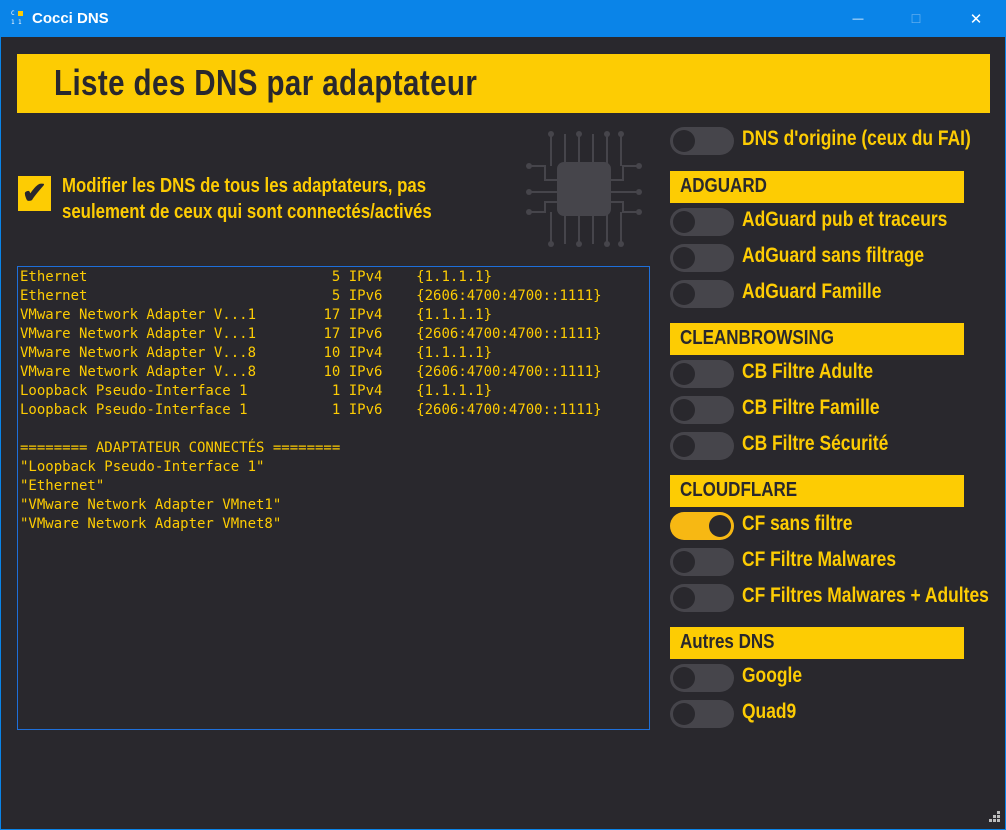 Image resolution: width=1006 pixels, height=830 pixels. Describe the element at coordinates (772, 675) in the screenshot. I see `toggle-label: Google` at that location.